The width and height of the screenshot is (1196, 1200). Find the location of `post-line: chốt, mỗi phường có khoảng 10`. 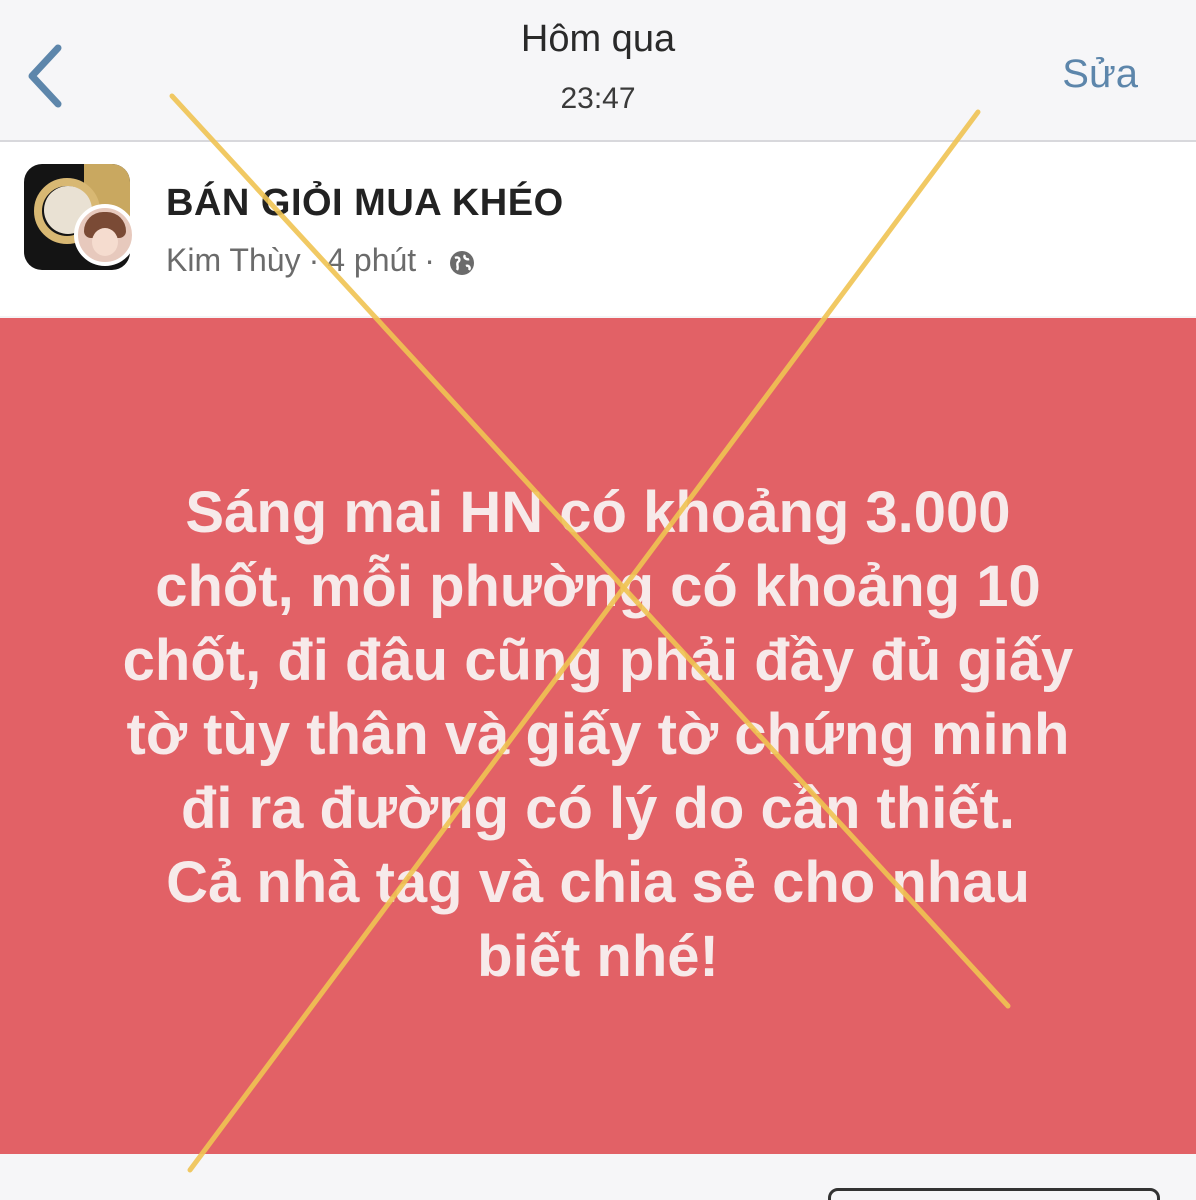

post-line: chốt, mỗi phường có khoảng 10 is located at coordinates (598, 586).